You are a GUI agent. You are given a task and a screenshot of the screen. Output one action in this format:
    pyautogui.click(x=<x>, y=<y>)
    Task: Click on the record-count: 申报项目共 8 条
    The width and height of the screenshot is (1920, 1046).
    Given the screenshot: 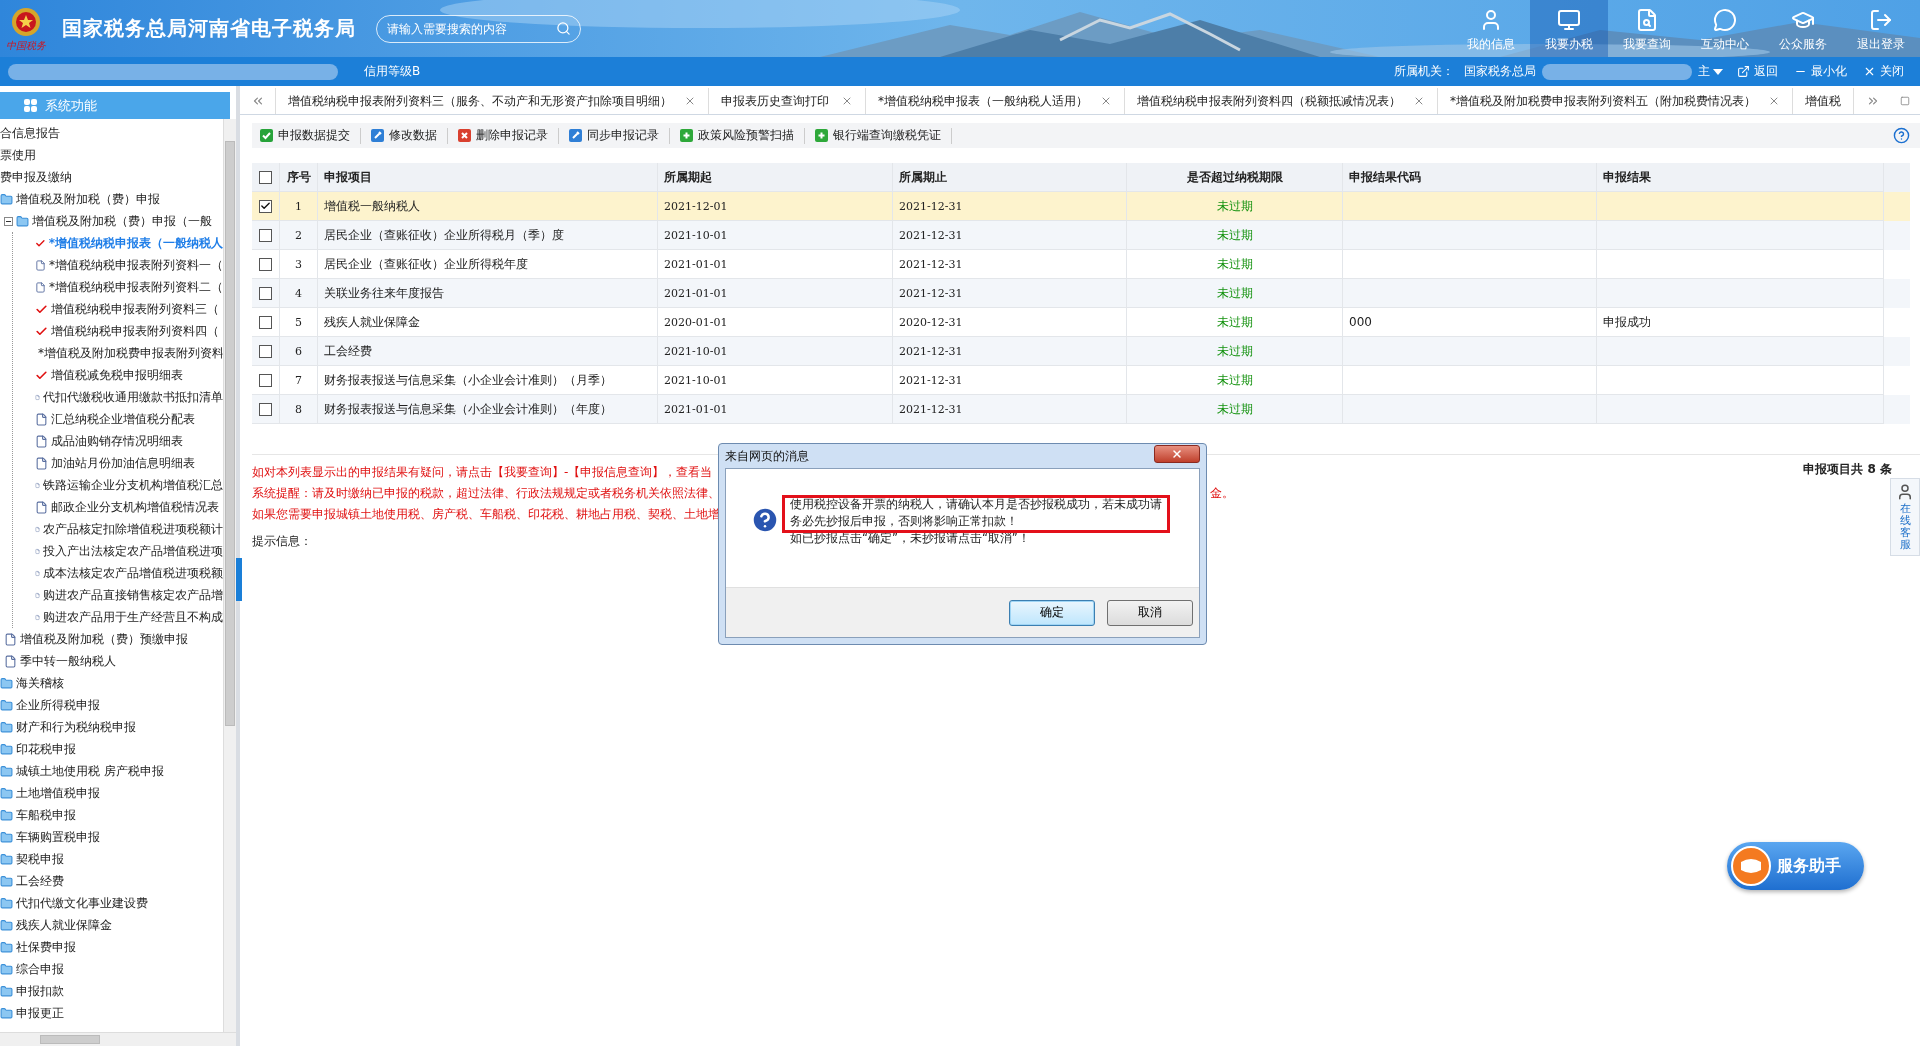 What is the action you would take?
    pyautogui.click(x=1847, y=469)
    